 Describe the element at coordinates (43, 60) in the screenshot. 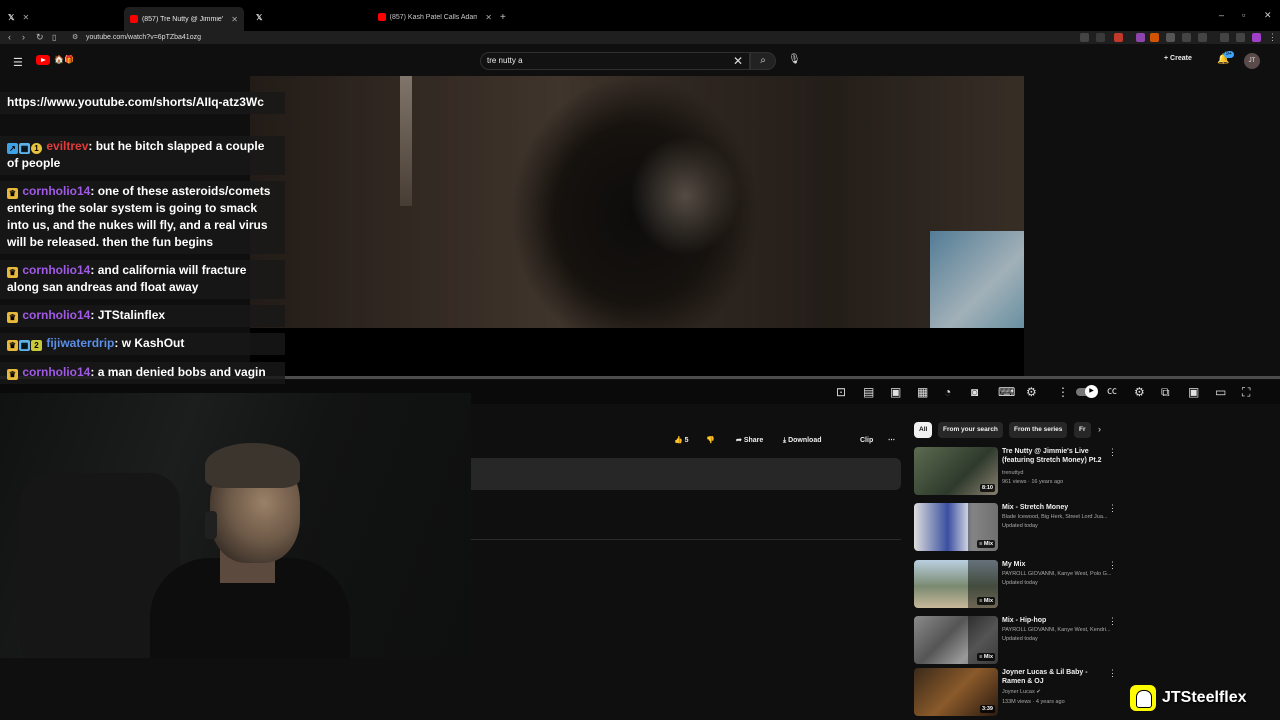

I see `youtube-logo-icon` at that location.